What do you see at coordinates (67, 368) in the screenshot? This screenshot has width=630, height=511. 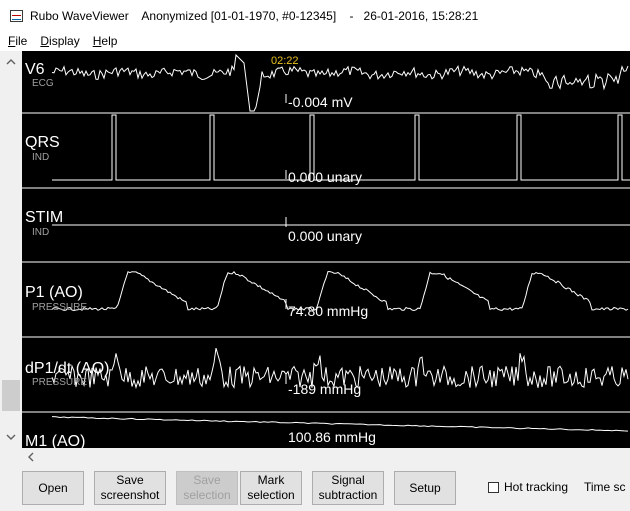 I see `channel-name-dpdt: dP1/dt (AO)` at bounding box center [67, 368].